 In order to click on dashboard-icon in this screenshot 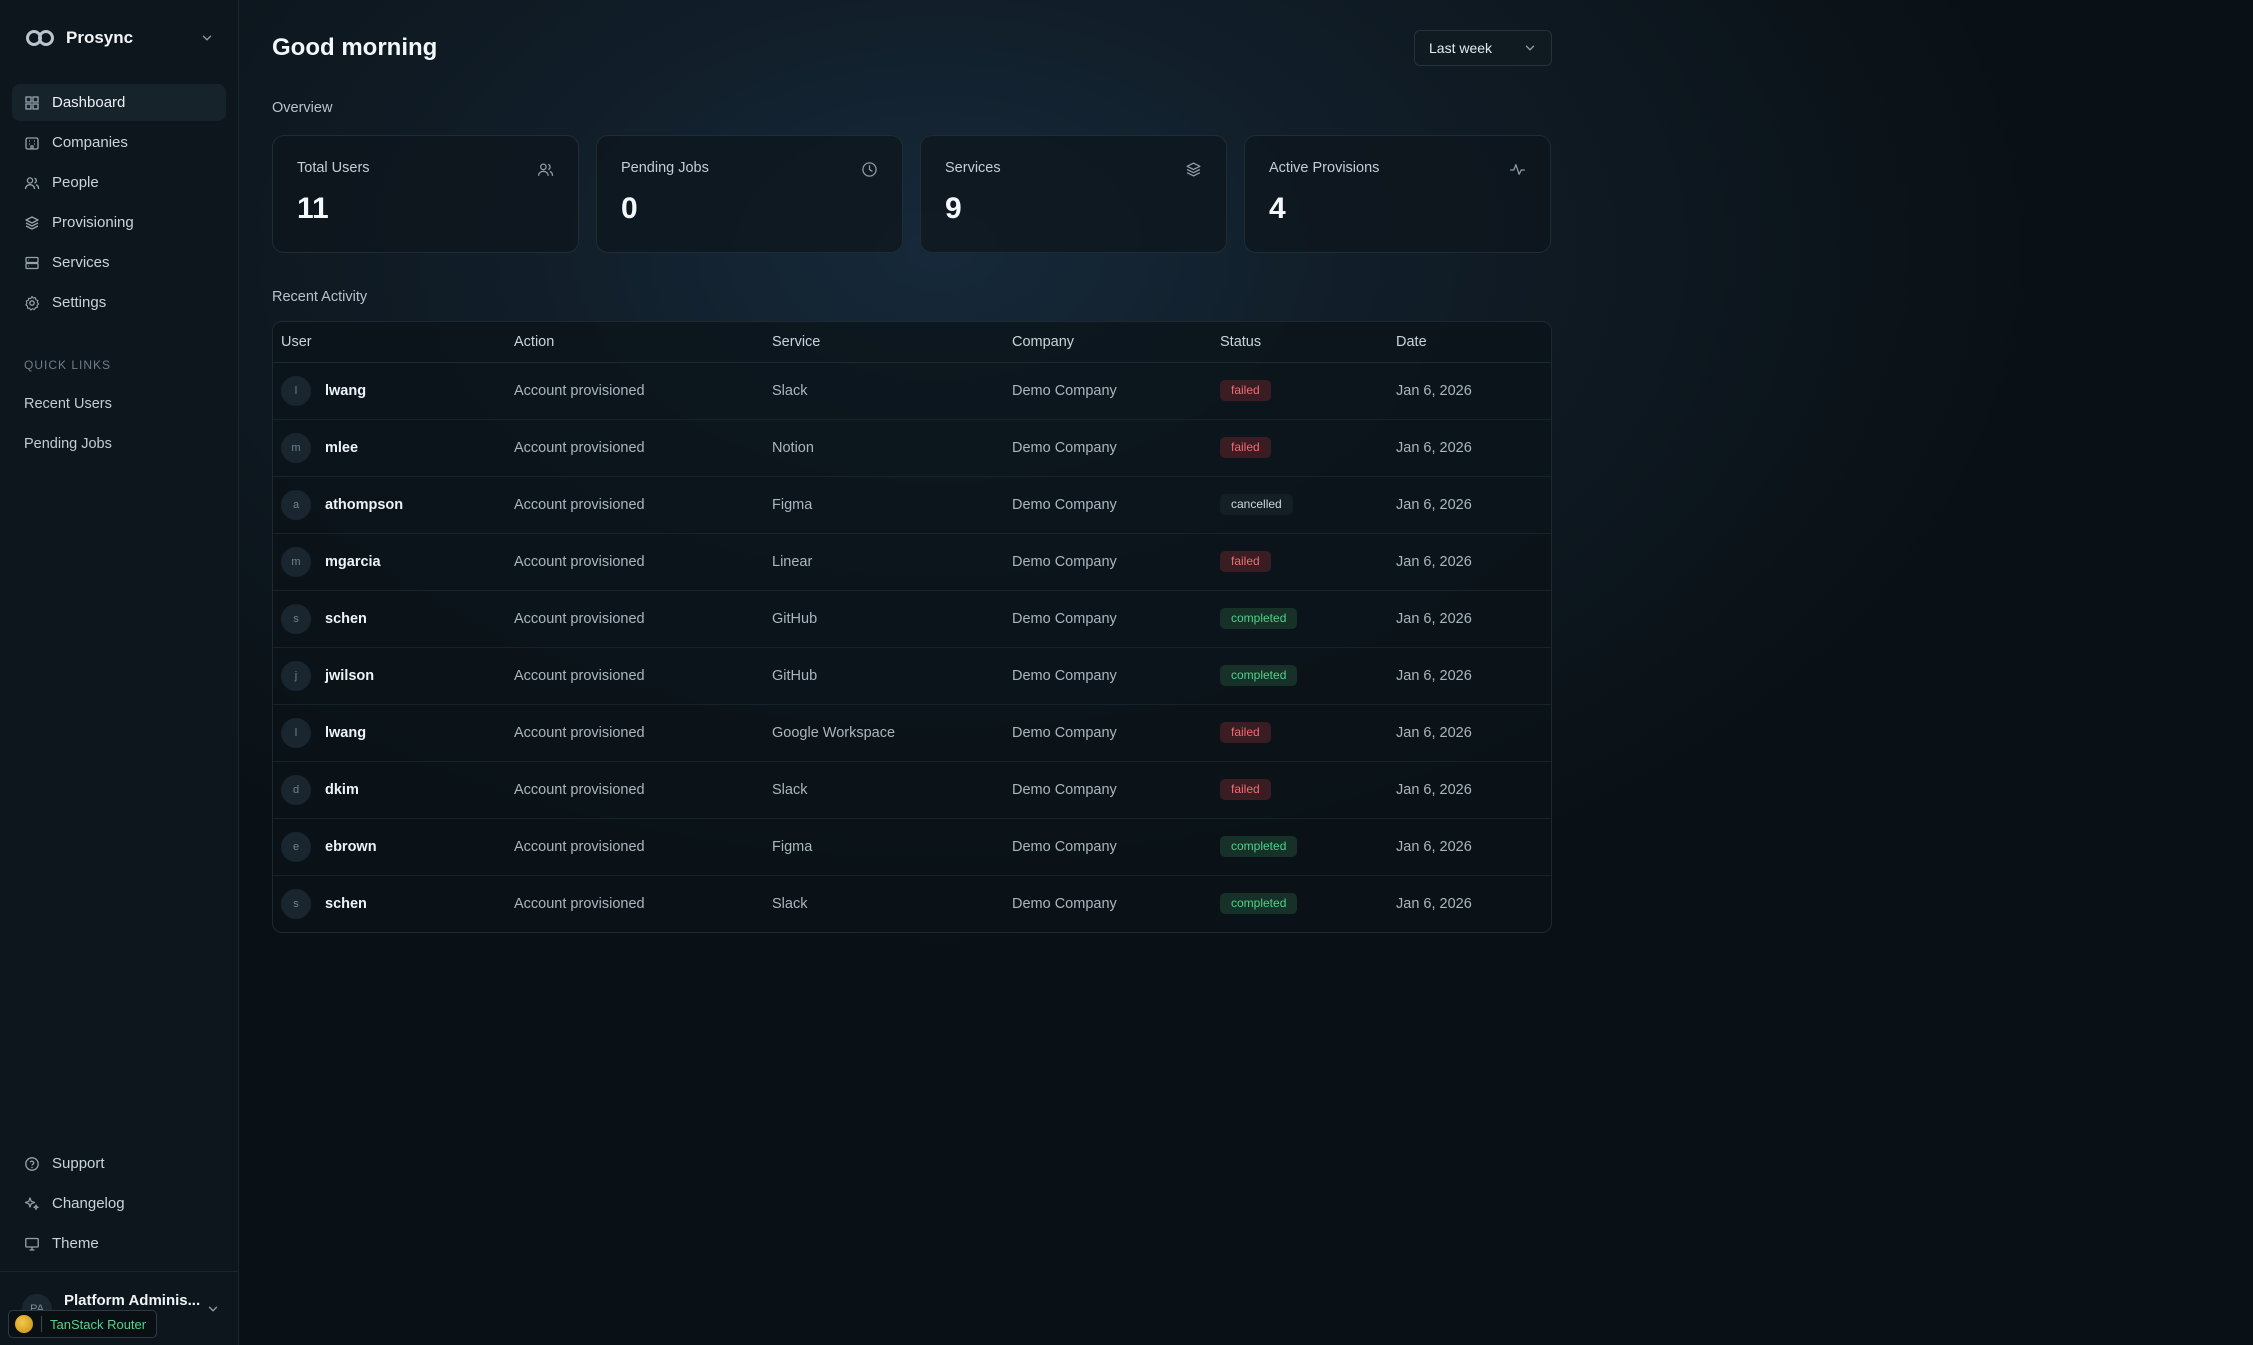, I will do `click(32, 102)`.